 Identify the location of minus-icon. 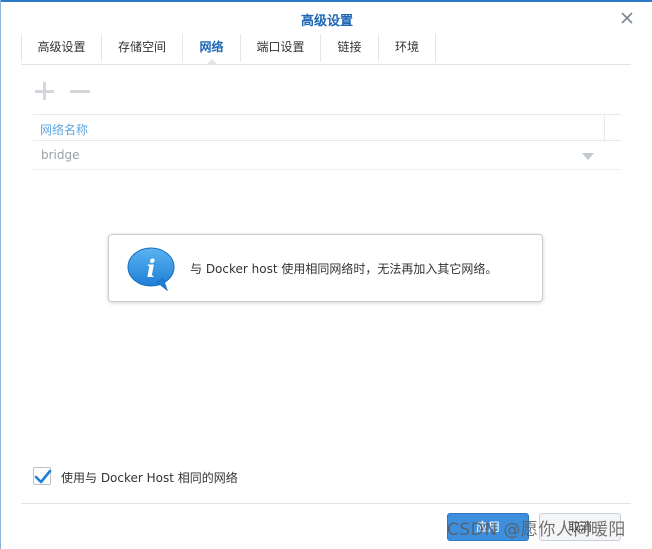
(80, 91).